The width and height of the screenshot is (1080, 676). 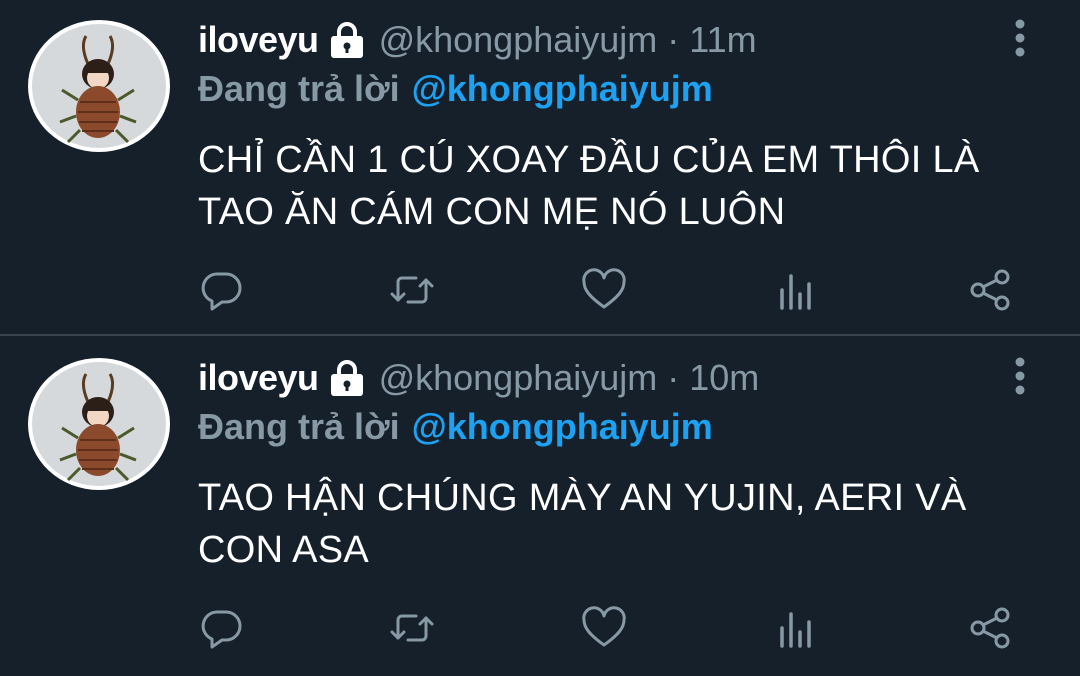 What do you see at coordinates (724, 378) in the screenshot?
I see `timestamp: 10m` at bounding box center [724, 378].